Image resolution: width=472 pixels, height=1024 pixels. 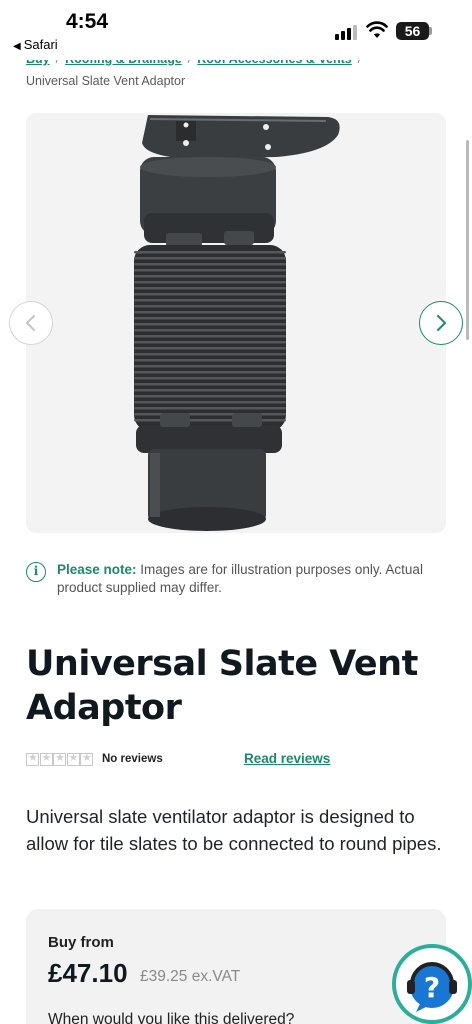 What do you see at coordinates (287, 758) in the screenshot?
I see `read-reviews-link: Read reviews` at bounding box center [287, 758].